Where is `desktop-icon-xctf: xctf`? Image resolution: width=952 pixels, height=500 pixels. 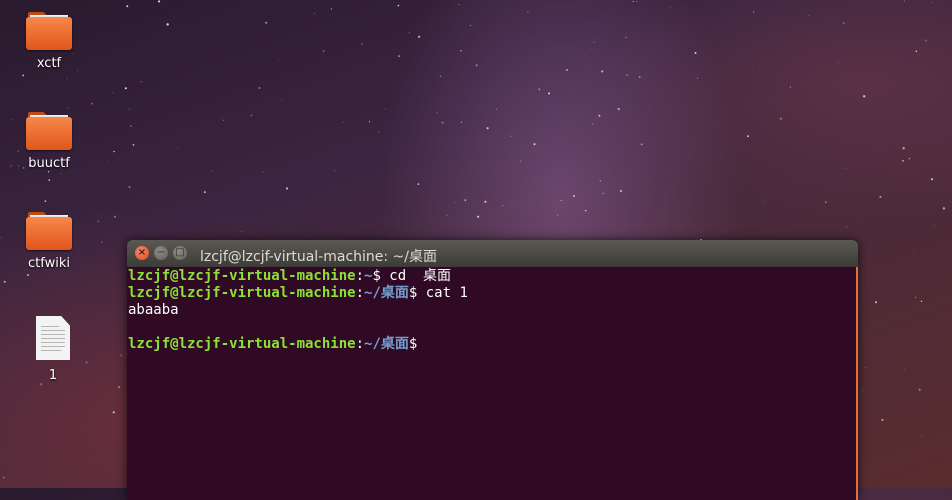 desktop-icon-xctf: xctf is located at coordinates (49, 41).